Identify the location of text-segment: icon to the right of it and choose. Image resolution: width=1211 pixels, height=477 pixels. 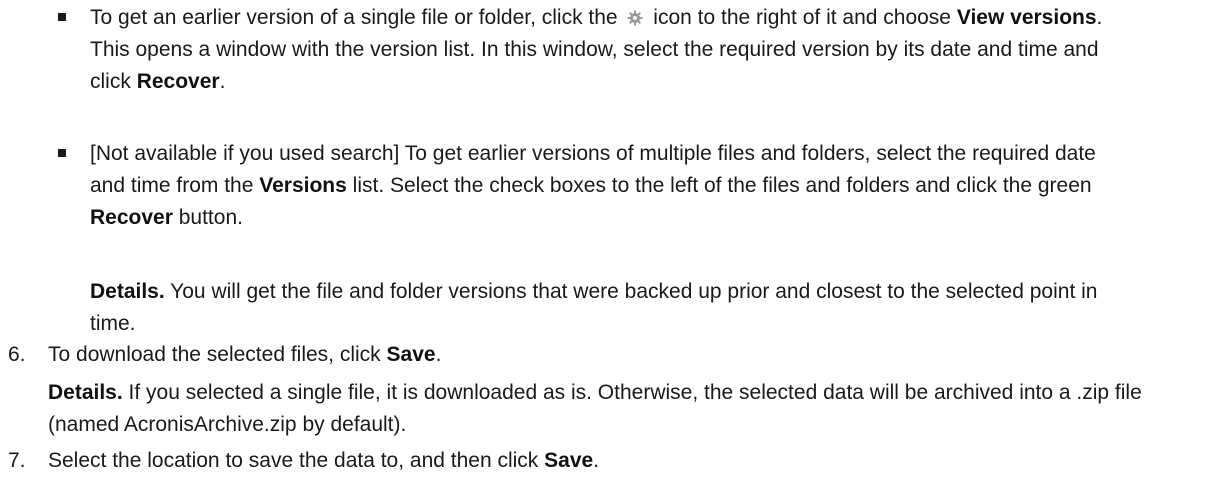
(802, 17).